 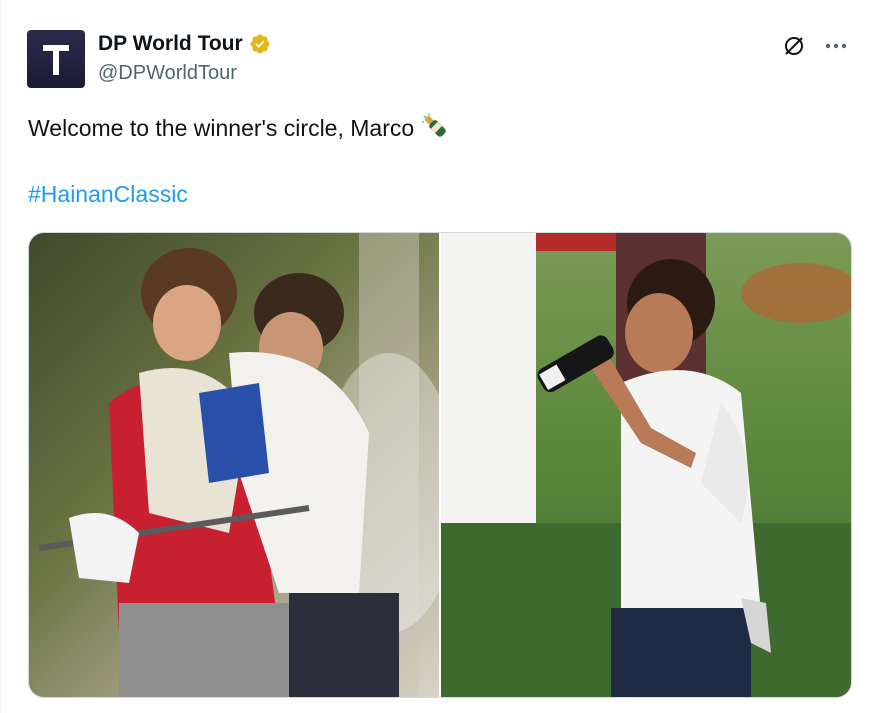 I want to click on avatar-logo-stem, so click(x=56, y=60).